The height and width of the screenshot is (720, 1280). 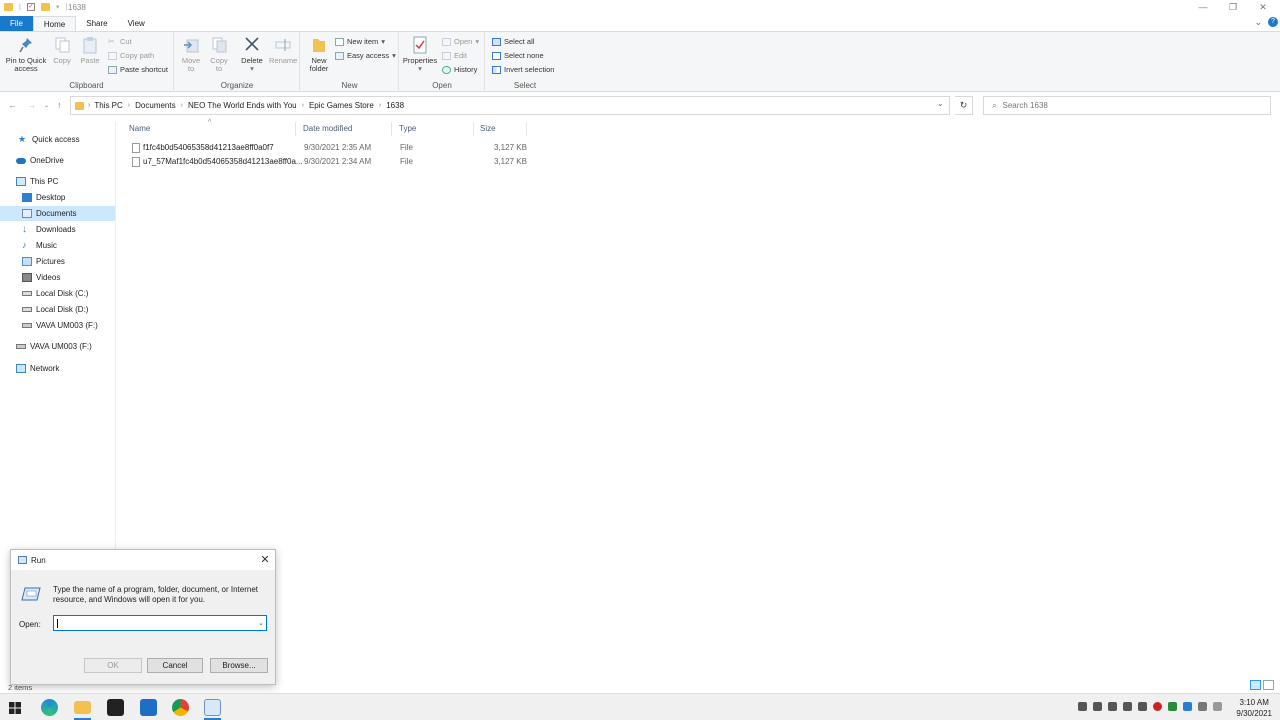 What do you see at coordinates (1268, 685) in the screenshot?
I see `large-icons-view-icon` at bounding box center [1268, 685].